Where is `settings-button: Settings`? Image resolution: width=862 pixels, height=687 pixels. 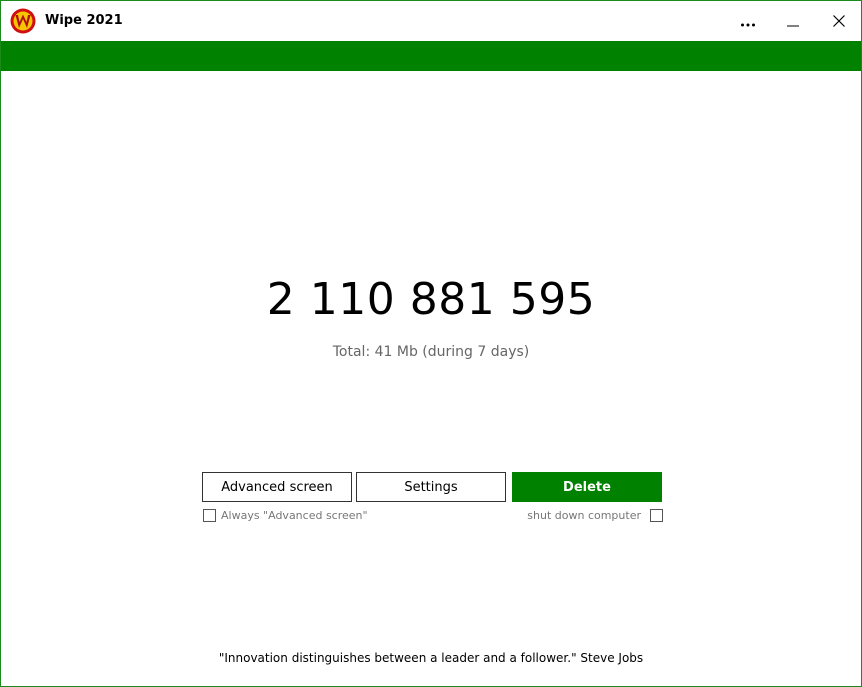
settings-button: Settings is located at coordinates (431, 487).